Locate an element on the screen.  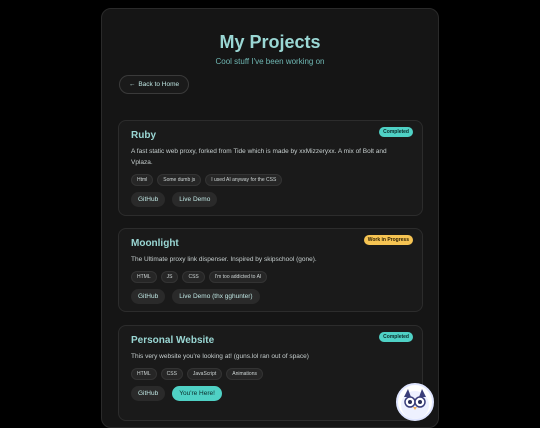
live-demo-link: Live Demo is located at coordinates (195, 199).